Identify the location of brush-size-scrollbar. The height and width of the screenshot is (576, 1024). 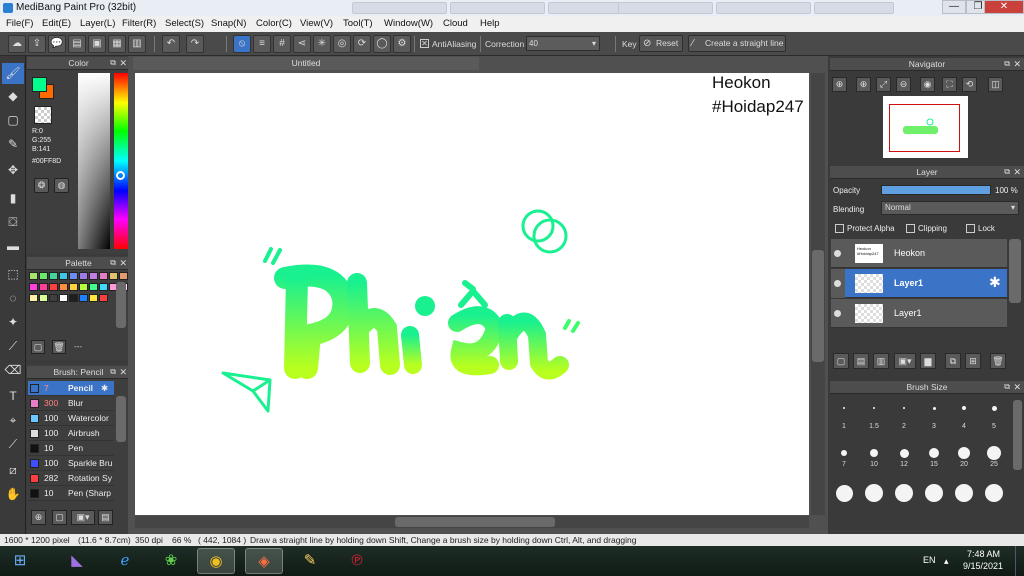
(1017, 435).